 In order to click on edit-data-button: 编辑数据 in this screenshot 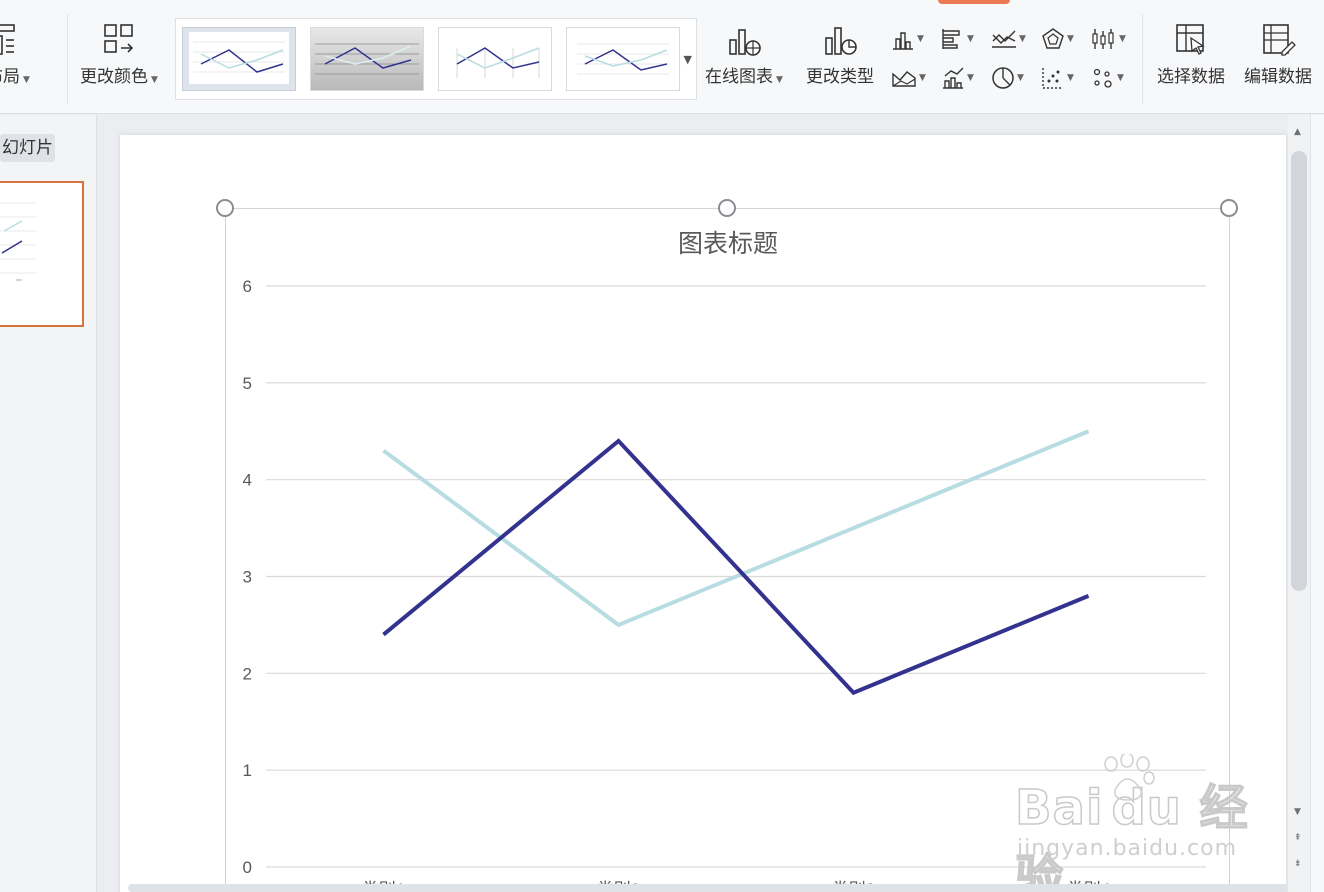, I will do `click(1278, 54)`.